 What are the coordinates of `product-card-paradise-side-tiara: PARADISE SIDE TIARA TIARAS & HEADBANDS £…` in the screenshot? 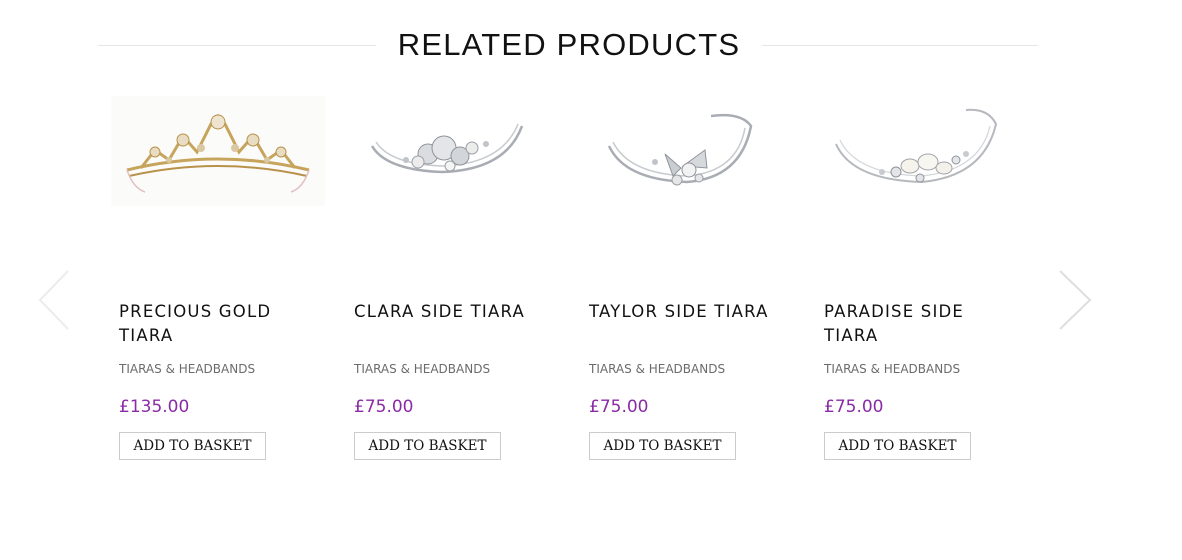 It's located at (931, 286).